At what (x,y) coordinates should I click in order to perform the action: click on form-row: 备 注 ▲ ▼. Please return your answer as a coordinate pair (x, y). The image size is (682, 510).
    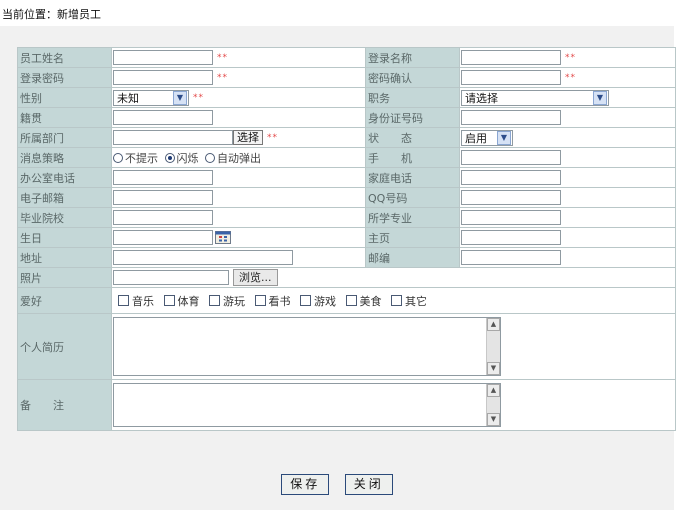
    Looking at the image, I should click on (346, 405).